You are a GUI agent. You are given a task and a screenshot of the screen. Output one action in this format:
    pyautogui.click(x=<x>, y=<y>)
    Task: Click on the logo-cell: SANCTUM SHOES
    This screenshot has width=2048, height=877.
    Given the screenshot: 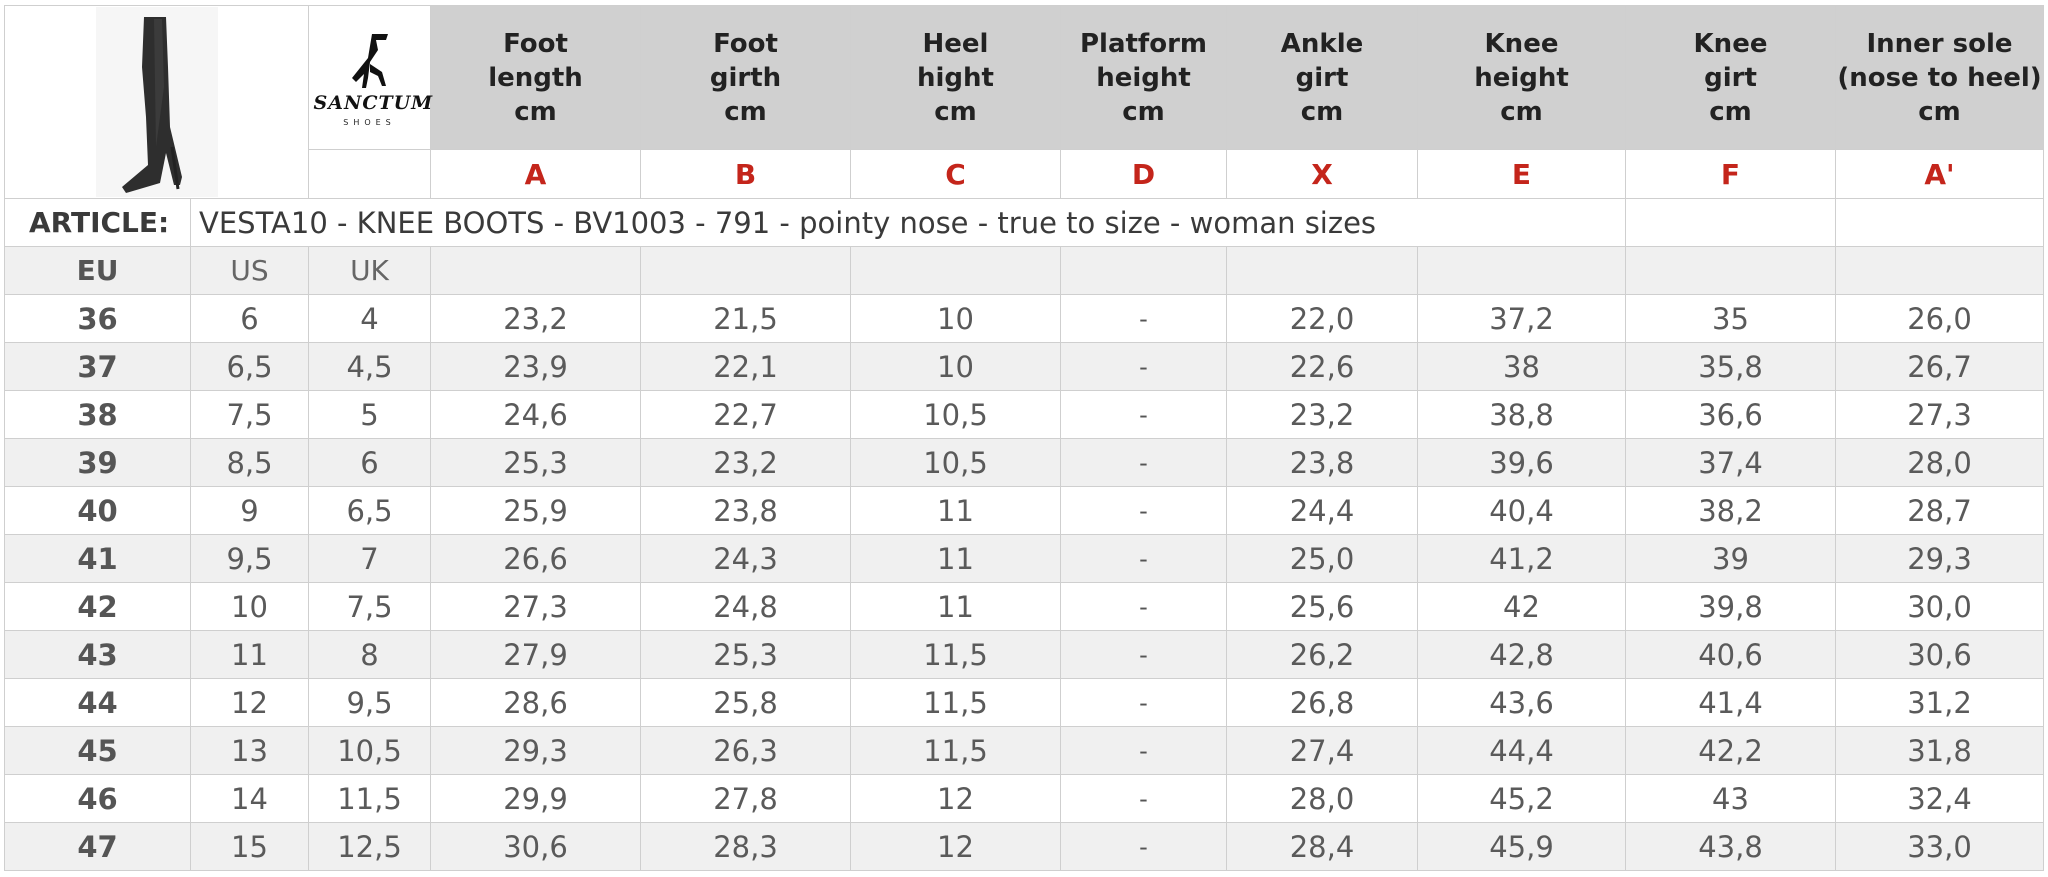 What is the action you would take?
    pyautogui.click(x=371, y=77)
    